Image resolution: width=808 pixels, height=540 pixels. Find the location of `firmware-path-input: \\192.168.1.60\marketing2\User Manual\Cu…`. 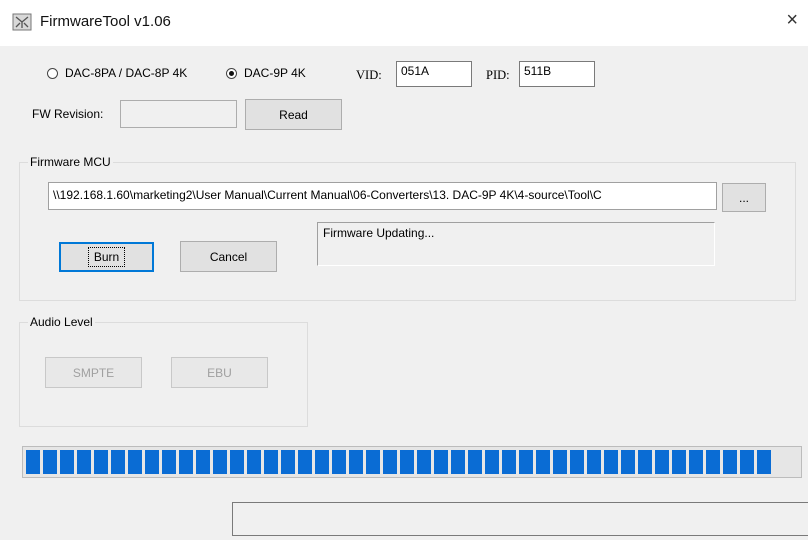

firmware-path-input: \\192.168.1.60\marketing2\User Manual\Cu… is located at coordinates (382, 196).